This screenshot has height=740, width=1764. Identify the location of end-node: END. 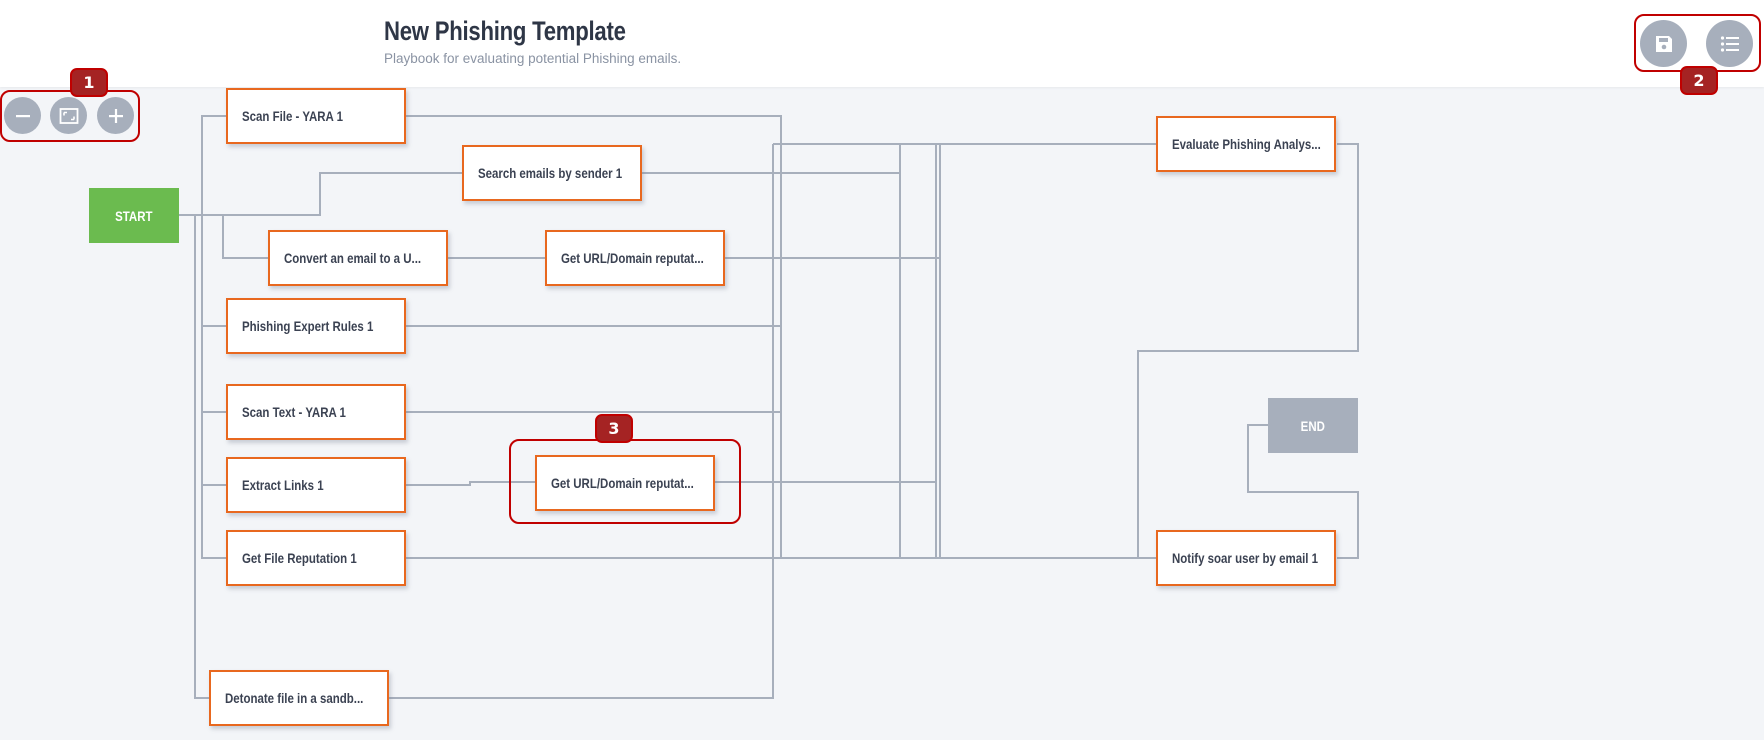
(1313, 425).